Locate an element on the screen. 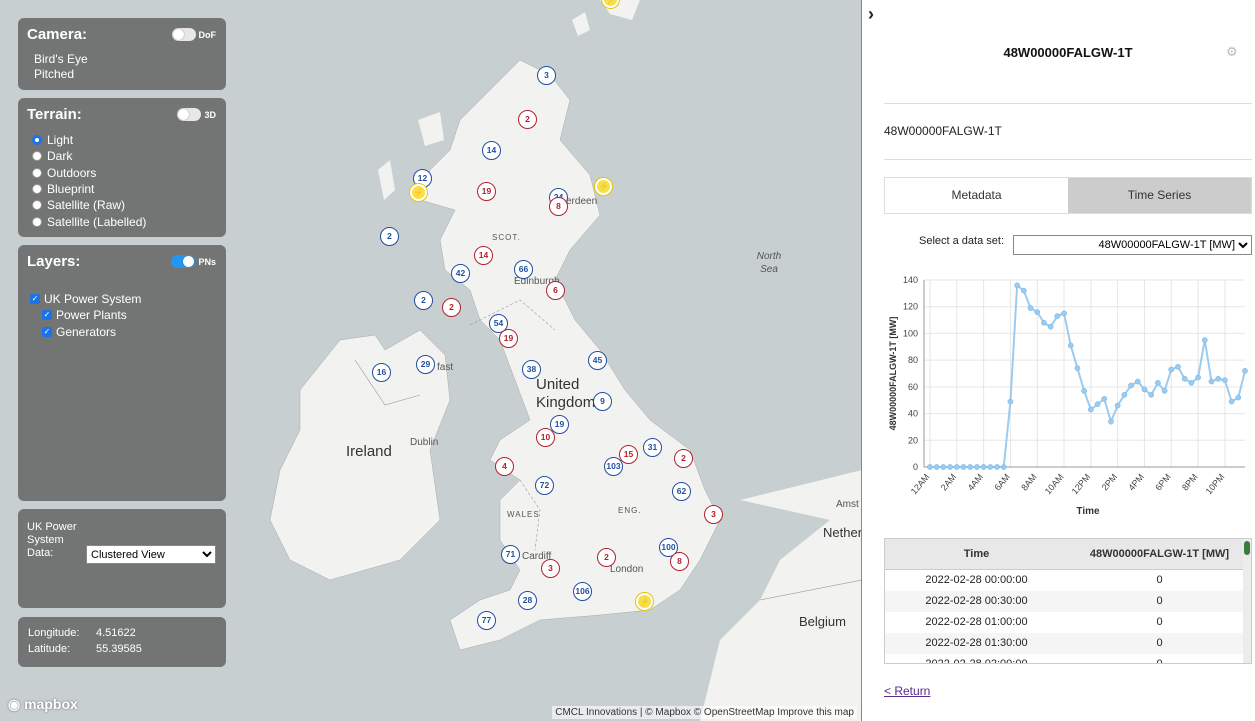 This screenshot has width=1255, height=721. chevron-right-icon: › is located at coordinates (871, 14).